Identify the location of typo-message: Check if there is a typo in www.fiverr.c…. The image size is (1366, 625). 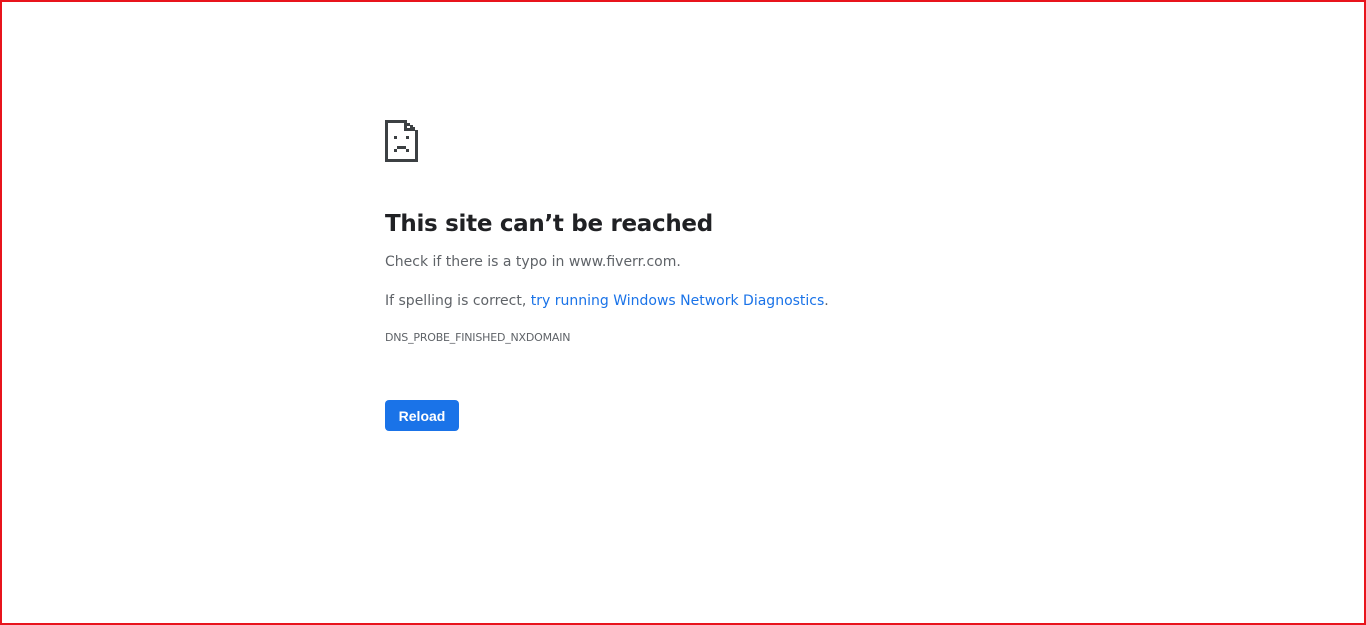
(533, 262).